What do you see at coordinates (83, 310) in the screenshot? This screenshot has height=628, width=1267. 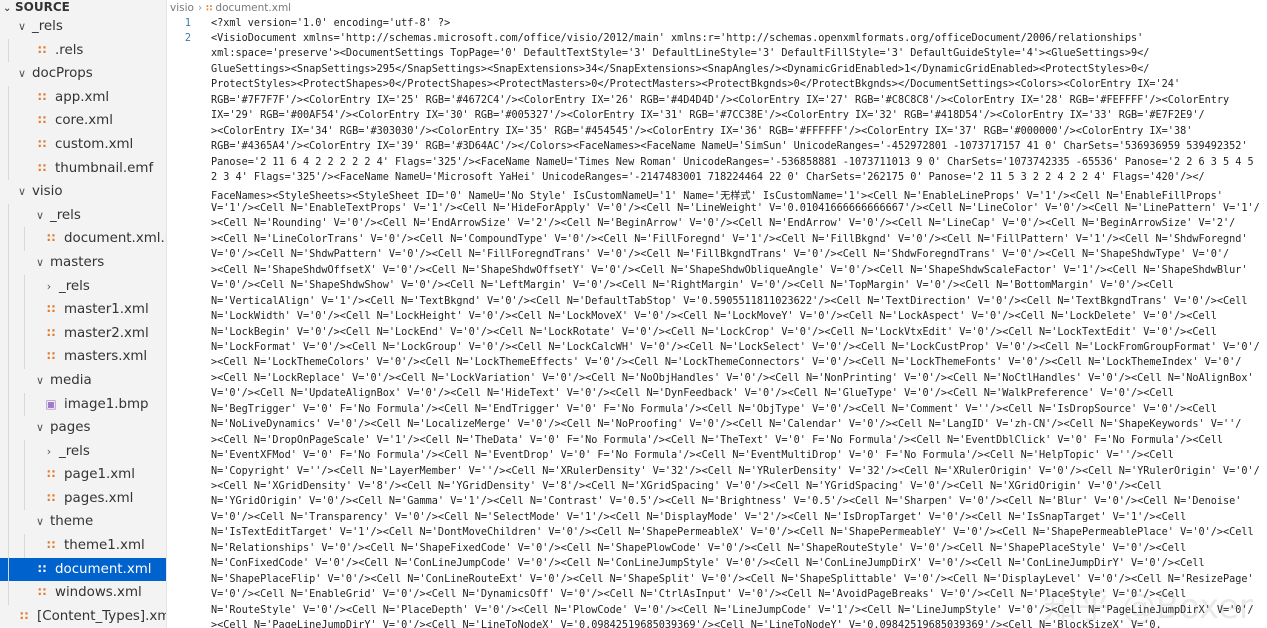 I see `tree-file: ∷ master1.xml` at bounding box center [83, 310].